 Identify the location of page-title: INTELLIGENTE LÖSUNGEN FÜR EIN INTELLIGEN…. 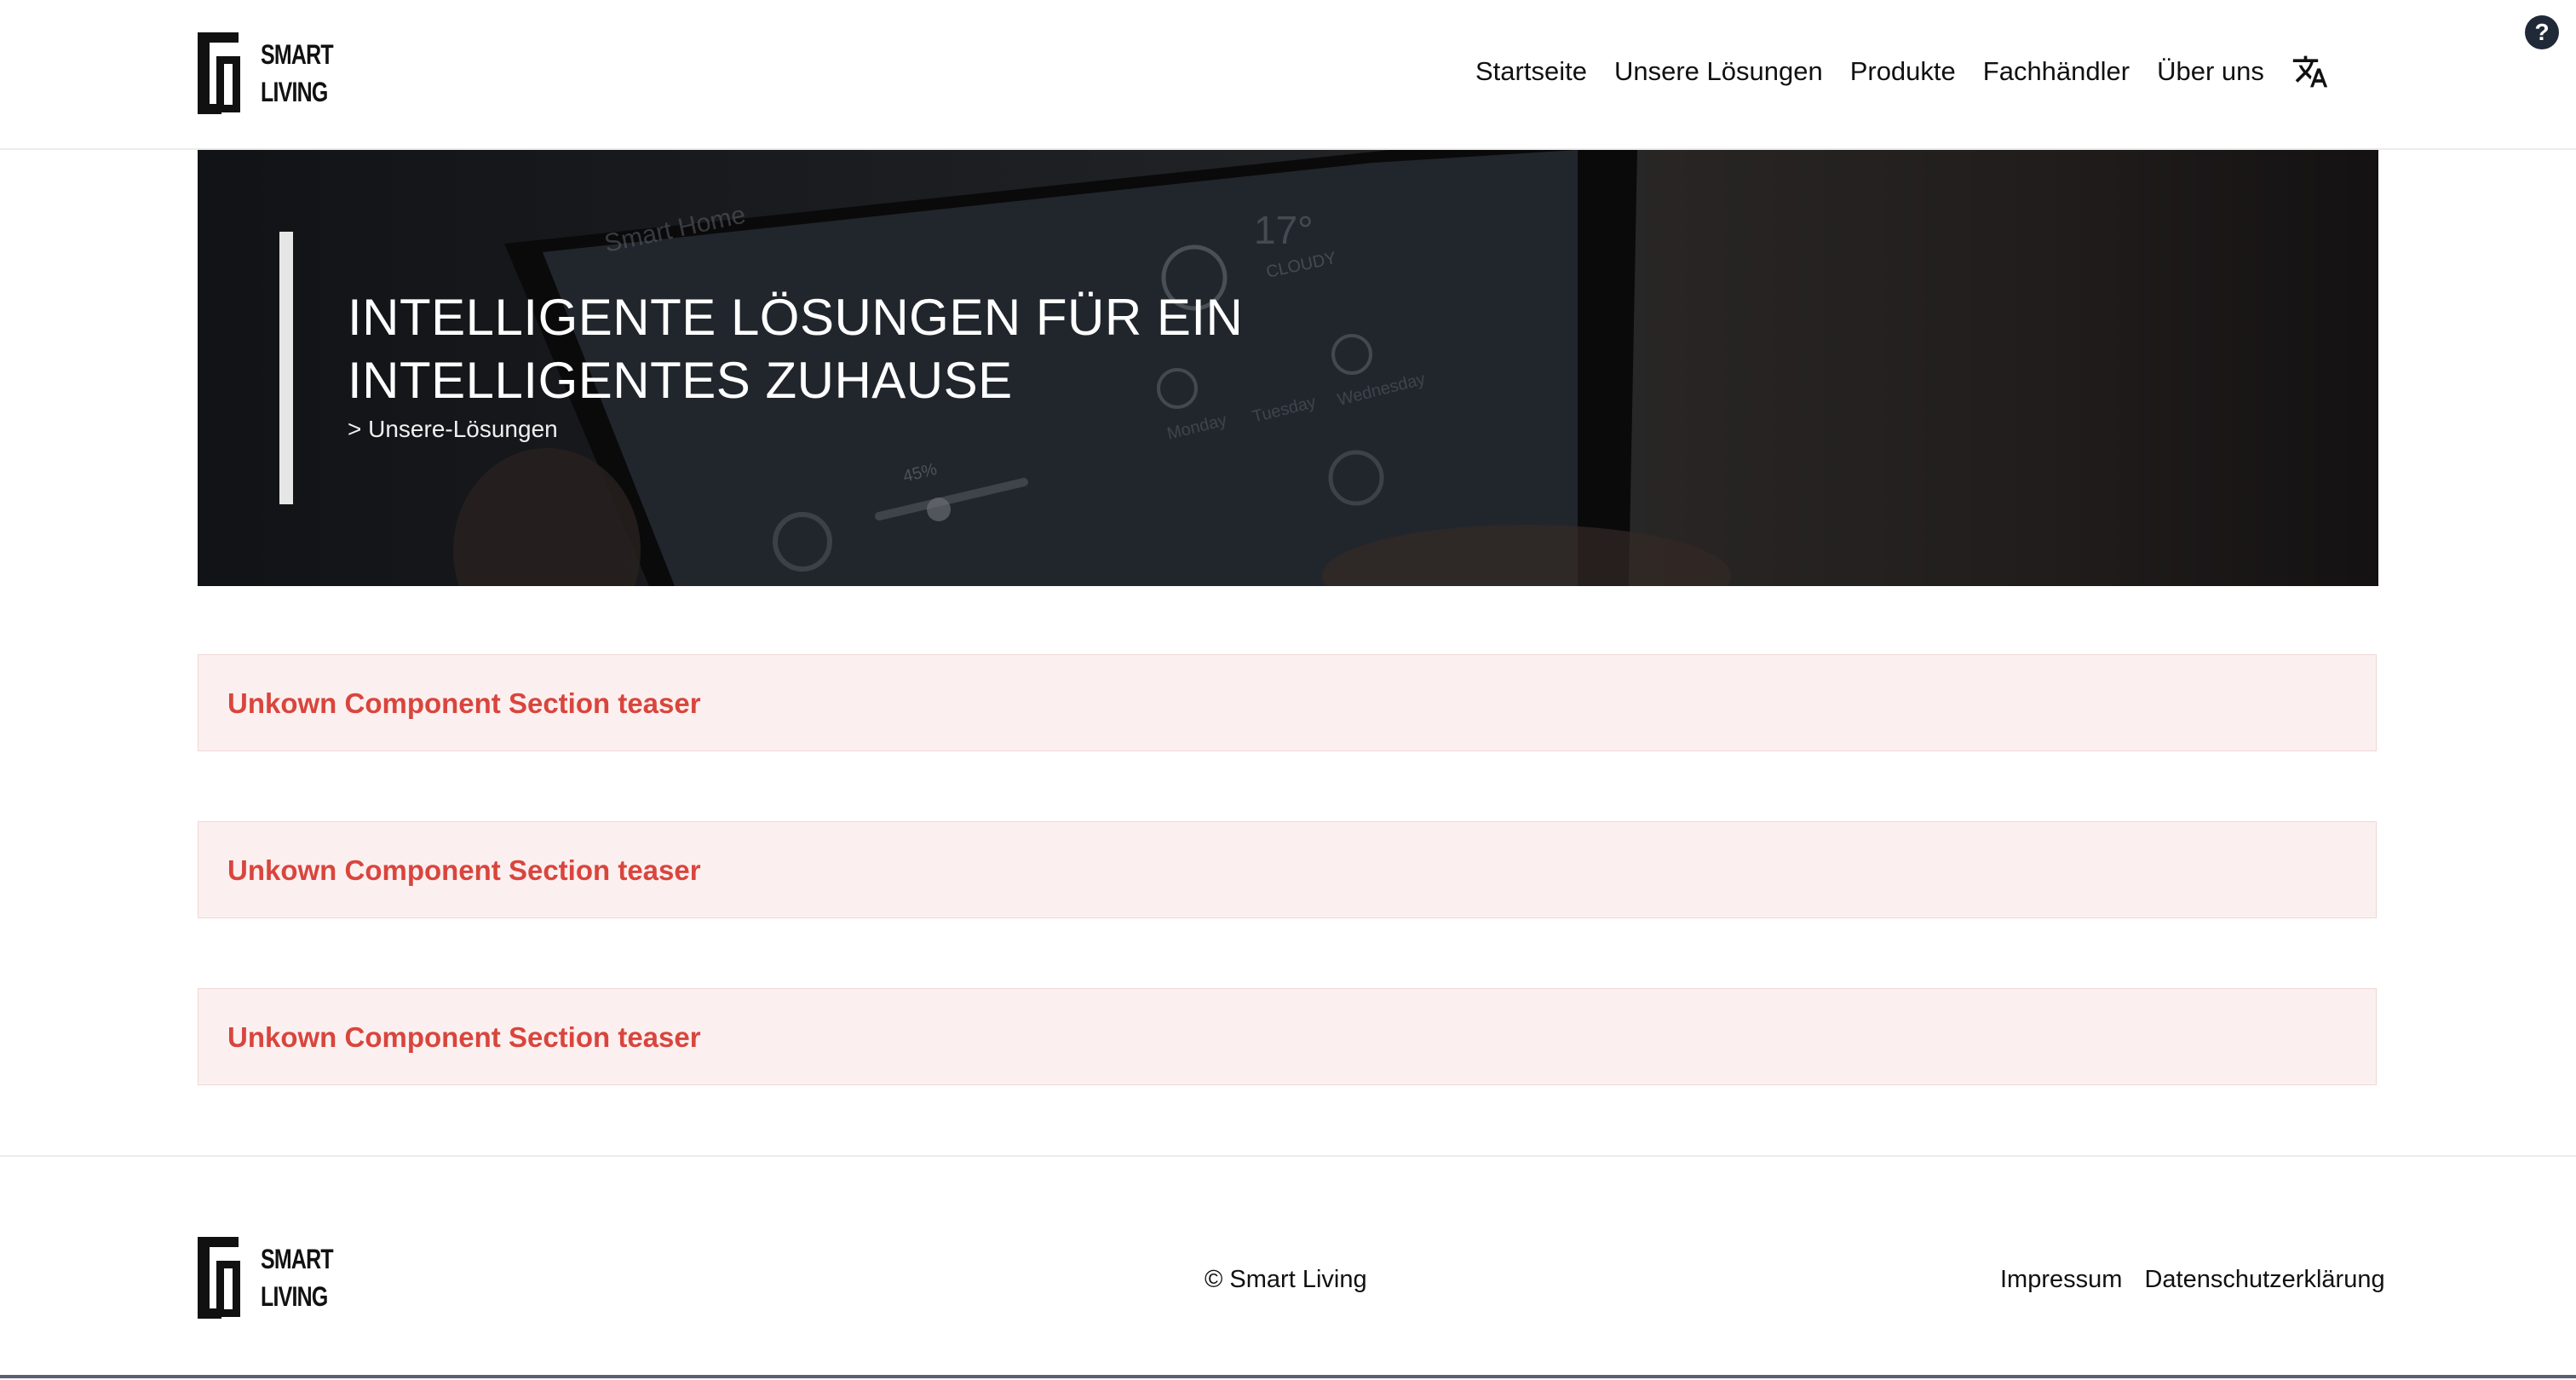
(796, 349).